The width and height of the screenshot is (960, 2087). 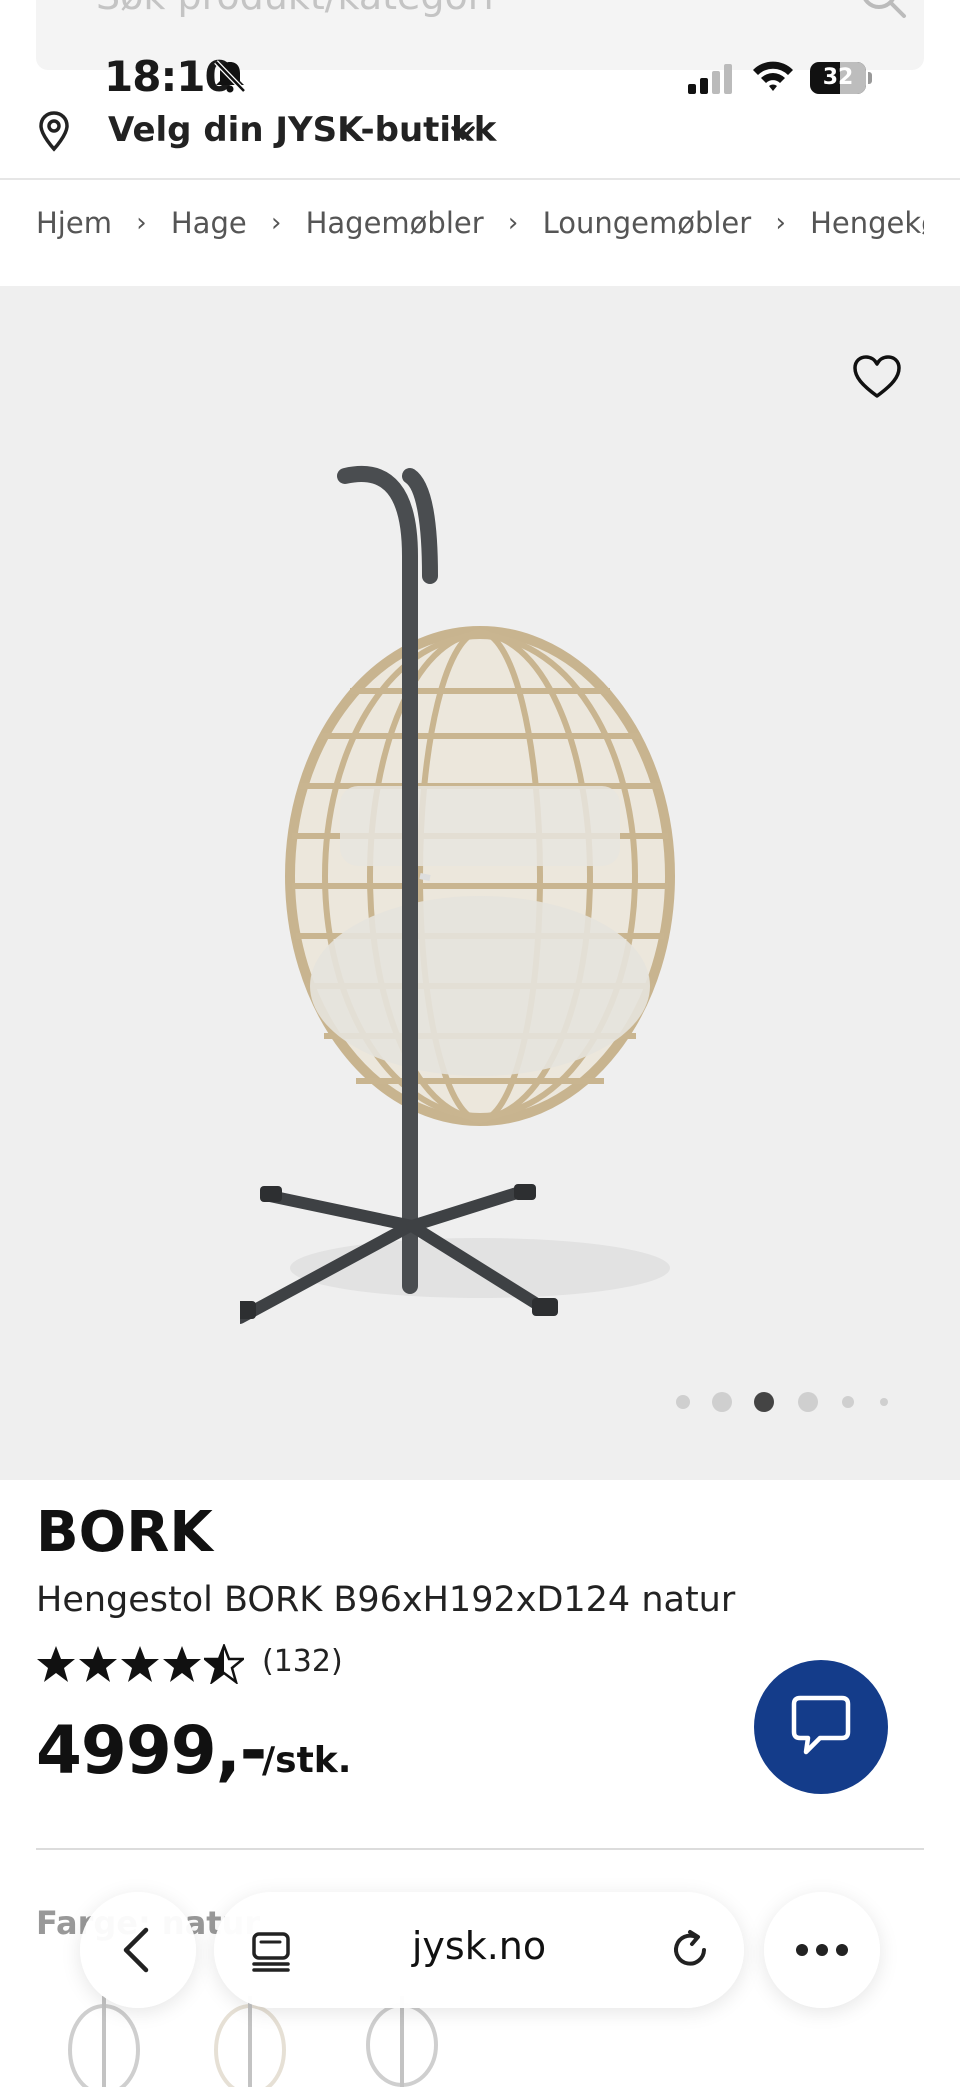 I want to click on wifi-icon, so click(x=773, y=76).